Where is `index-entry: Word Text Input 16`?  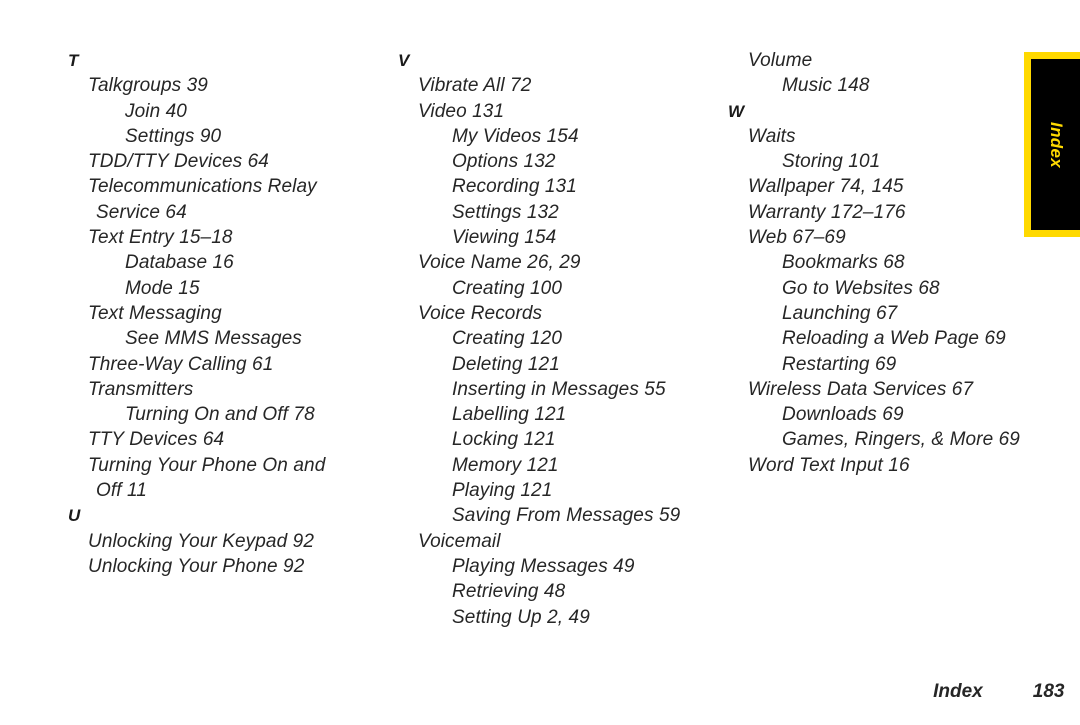
index-entry: Word Text Input 16 is located at coordinates (829, 465).